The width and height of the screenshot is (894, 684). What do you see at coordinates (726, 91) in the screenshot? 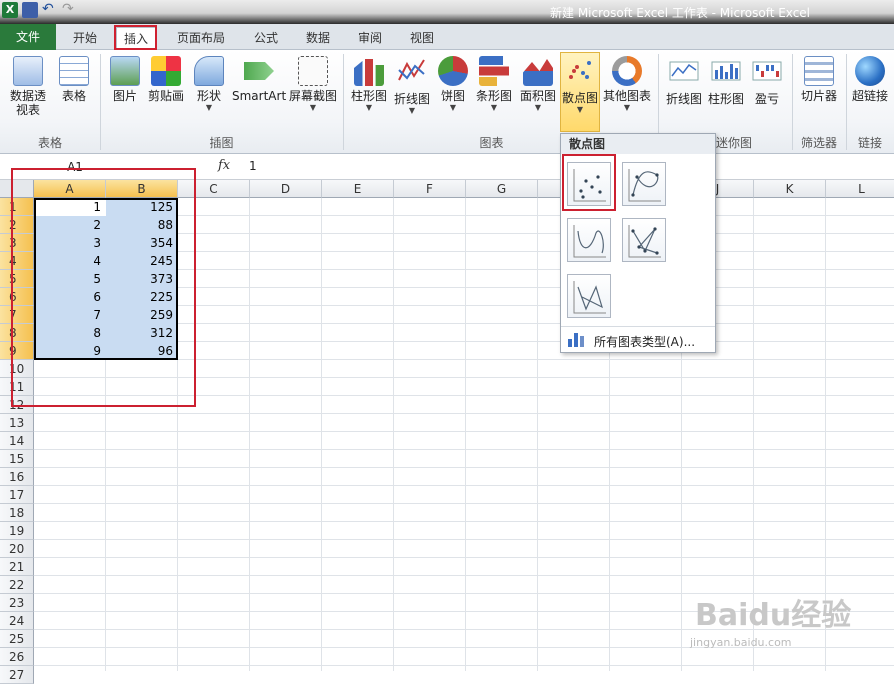
I see `sparkline-column-button: 柱形图` at bounding box center [726, 91].